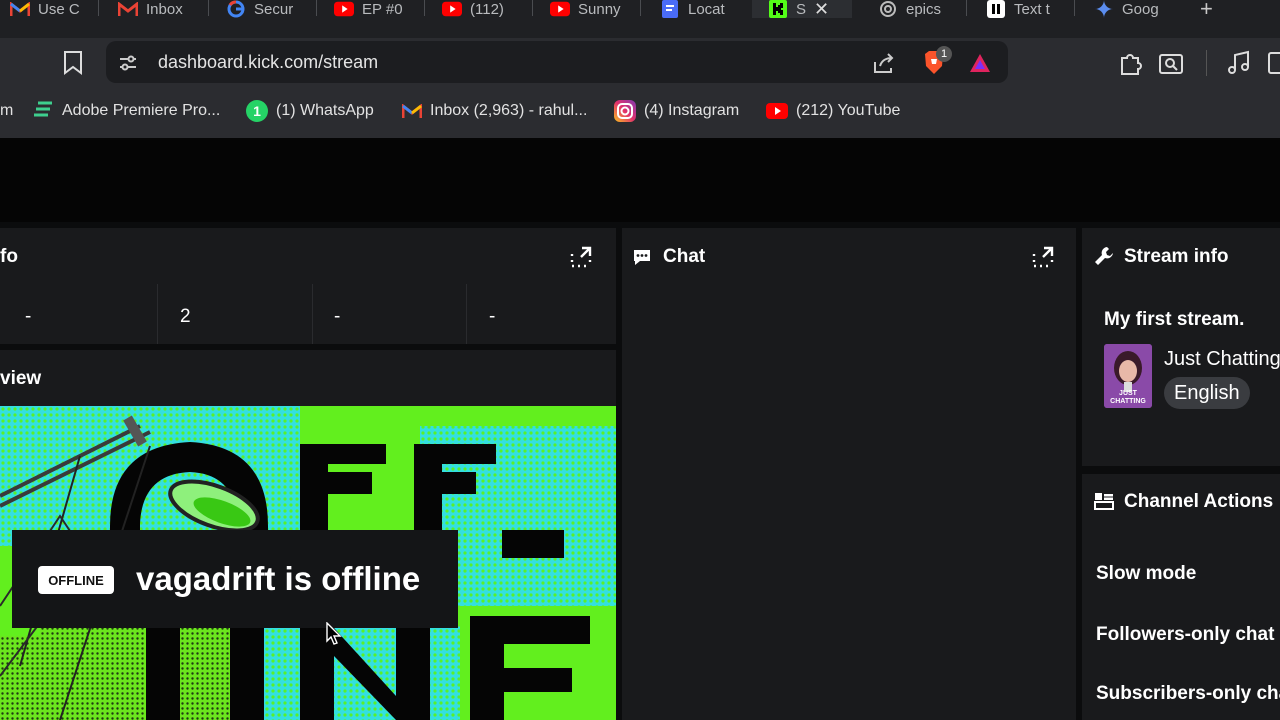  What do you see at coordinates (996, 9) in the screenshot?
I see `pause-icon` at bounding box center [996, 9].